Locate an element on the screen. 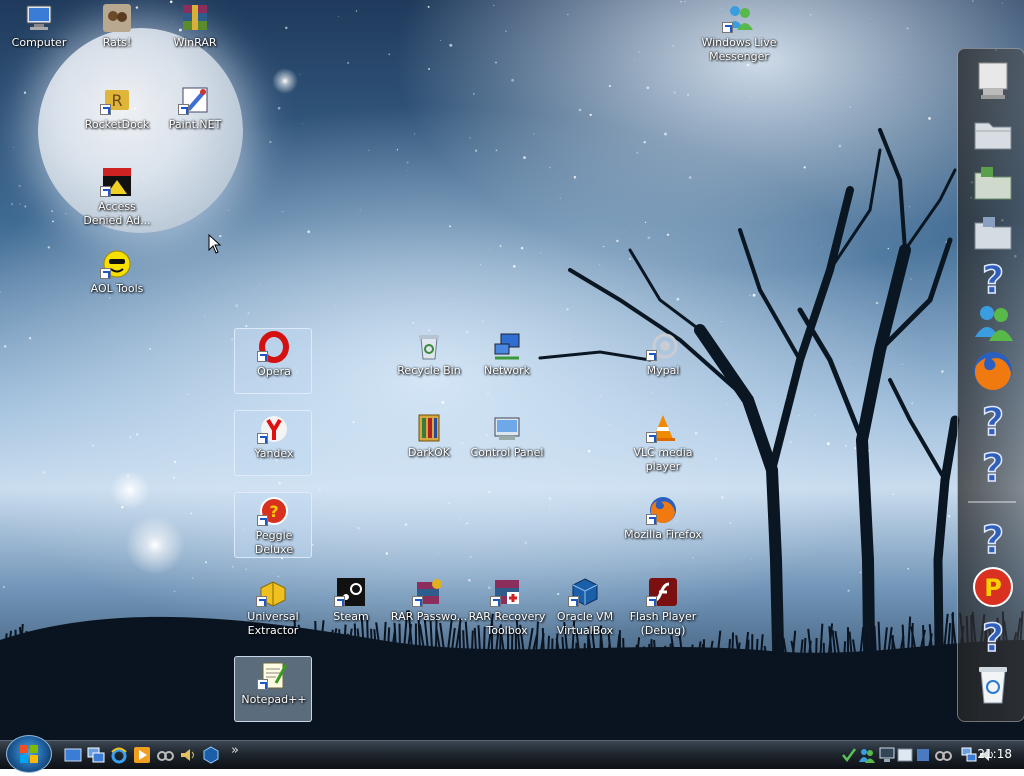 This screenshot has height=776, width=1024. desktop-icon-network: Network is located at coordinates (507, 361).